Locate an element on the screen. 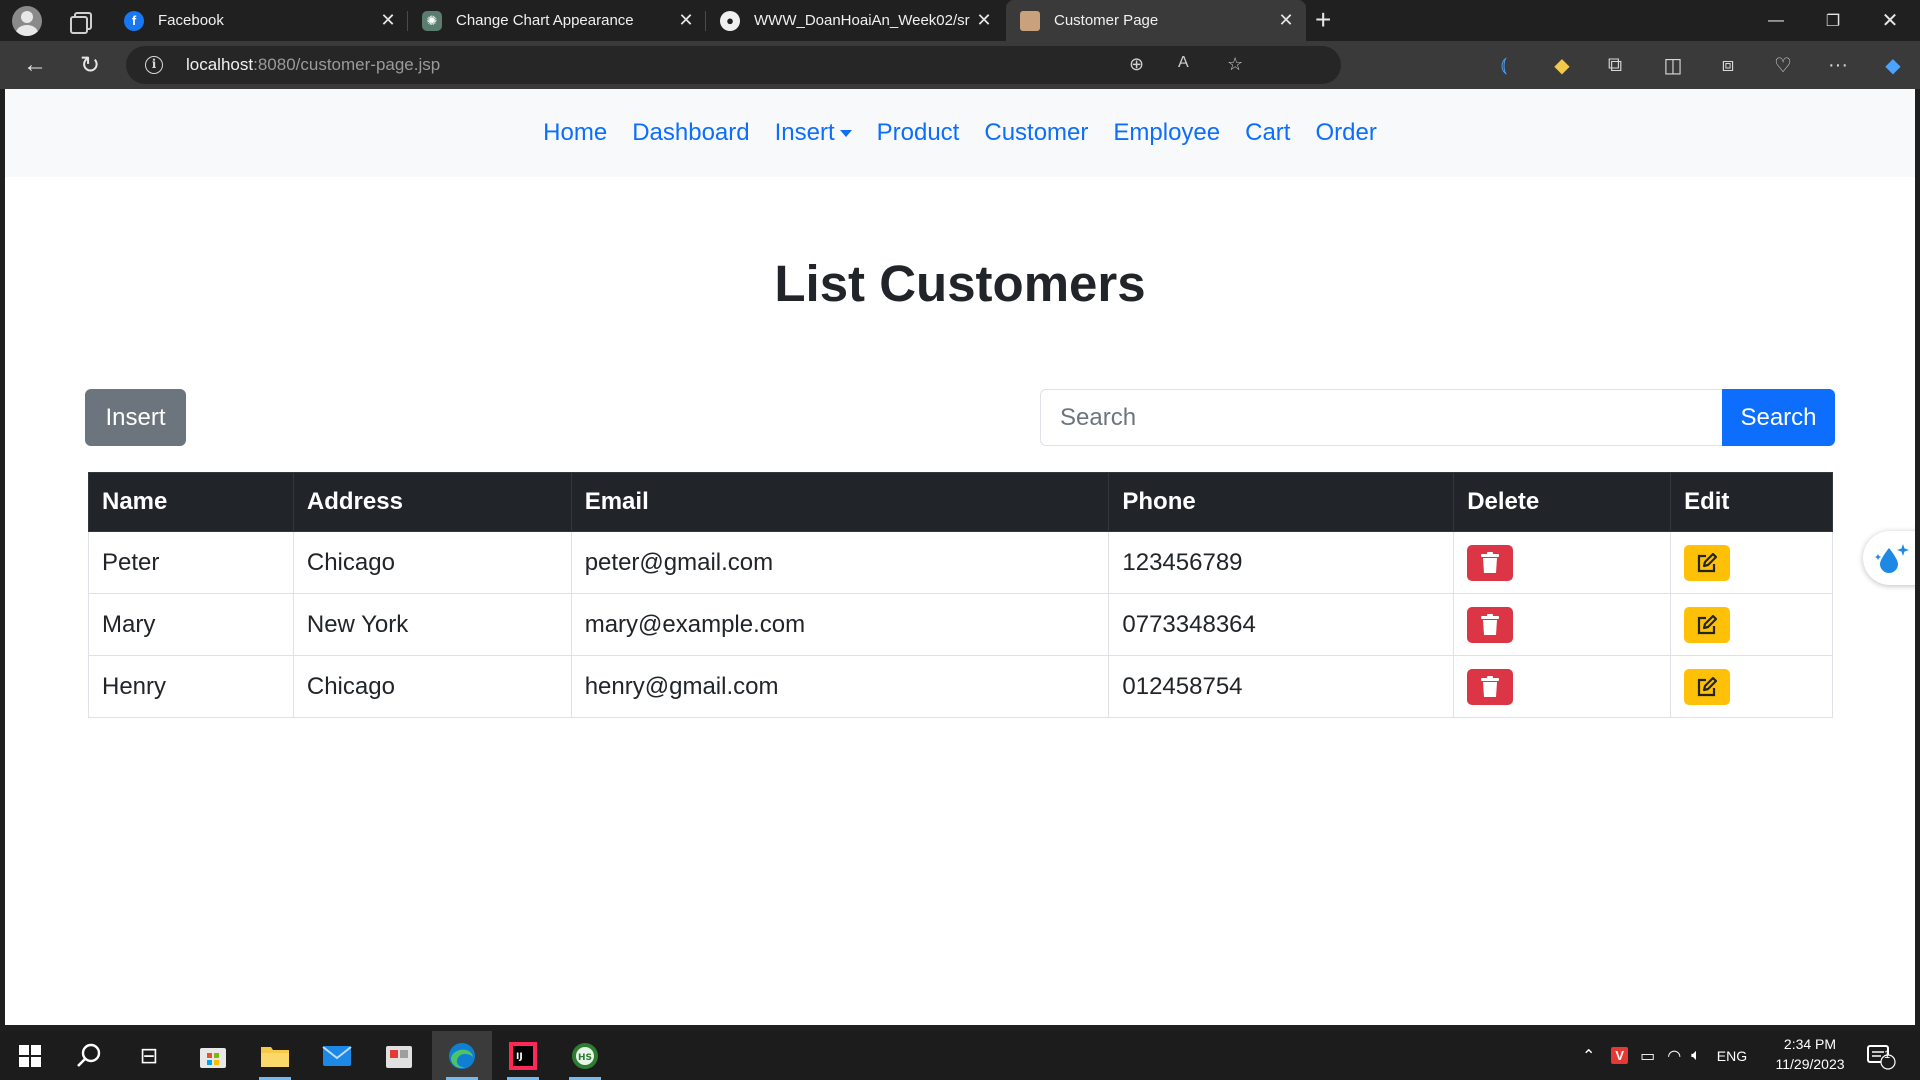  tab-github: ● WWW_DoanHoaiAn_Week02/src ✕ is located at coordinates (855, 20).